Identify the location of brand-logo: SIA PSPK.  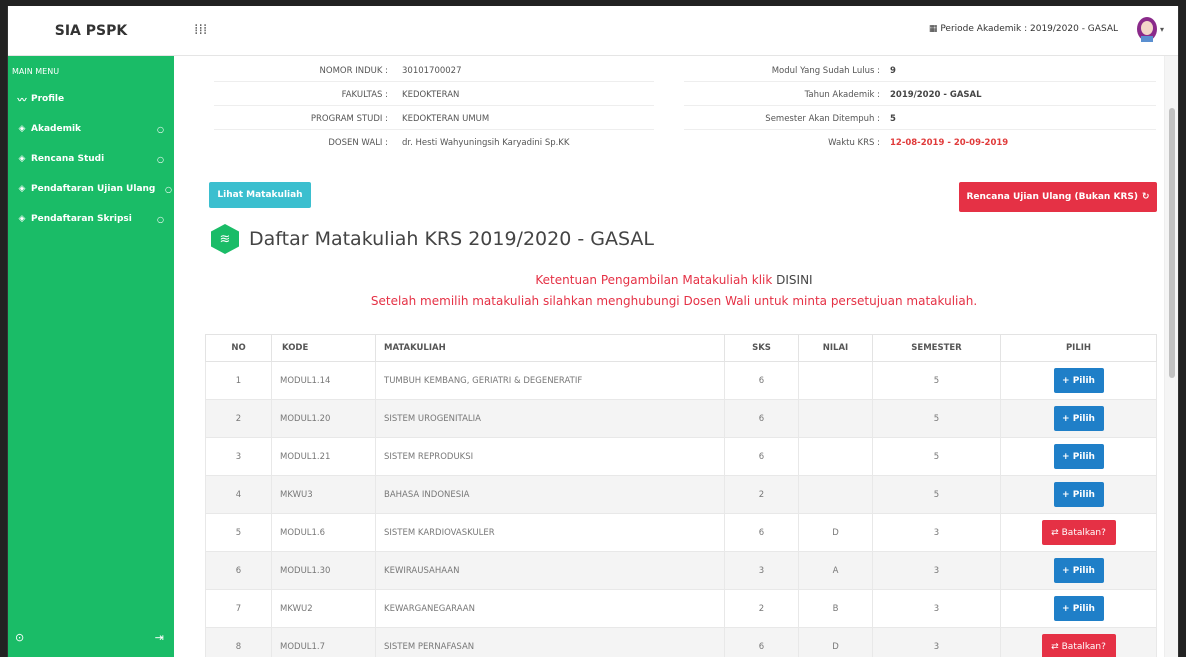
(91, 31).